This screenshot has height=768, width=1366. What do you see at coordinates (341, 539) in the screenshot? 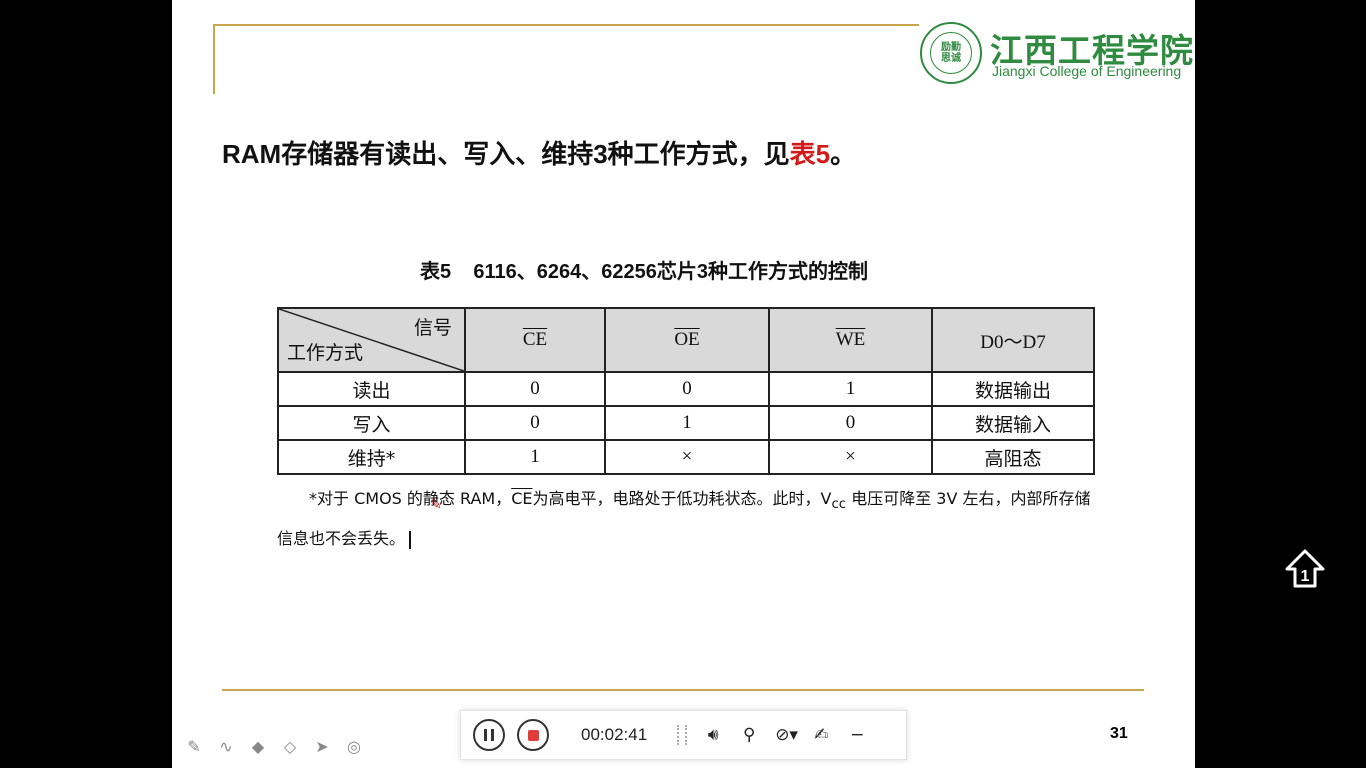
I see `footnote-text-d: 信息也不会丢失。` at bounding box center [341, 539].